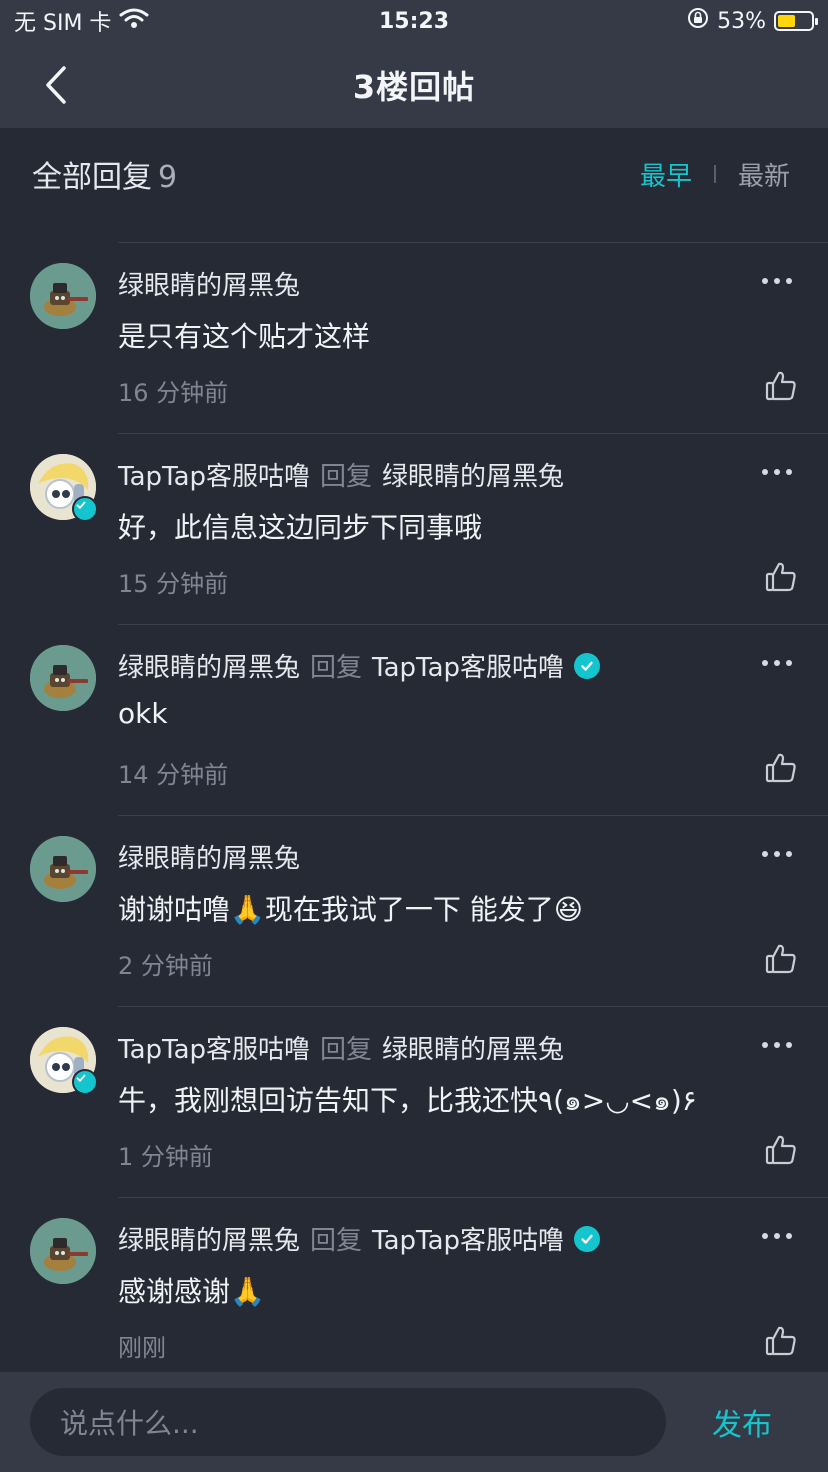 The image size is (828, 1472). I want to click on comment-text: 是只有这个贴才这样, so click(244, 336).